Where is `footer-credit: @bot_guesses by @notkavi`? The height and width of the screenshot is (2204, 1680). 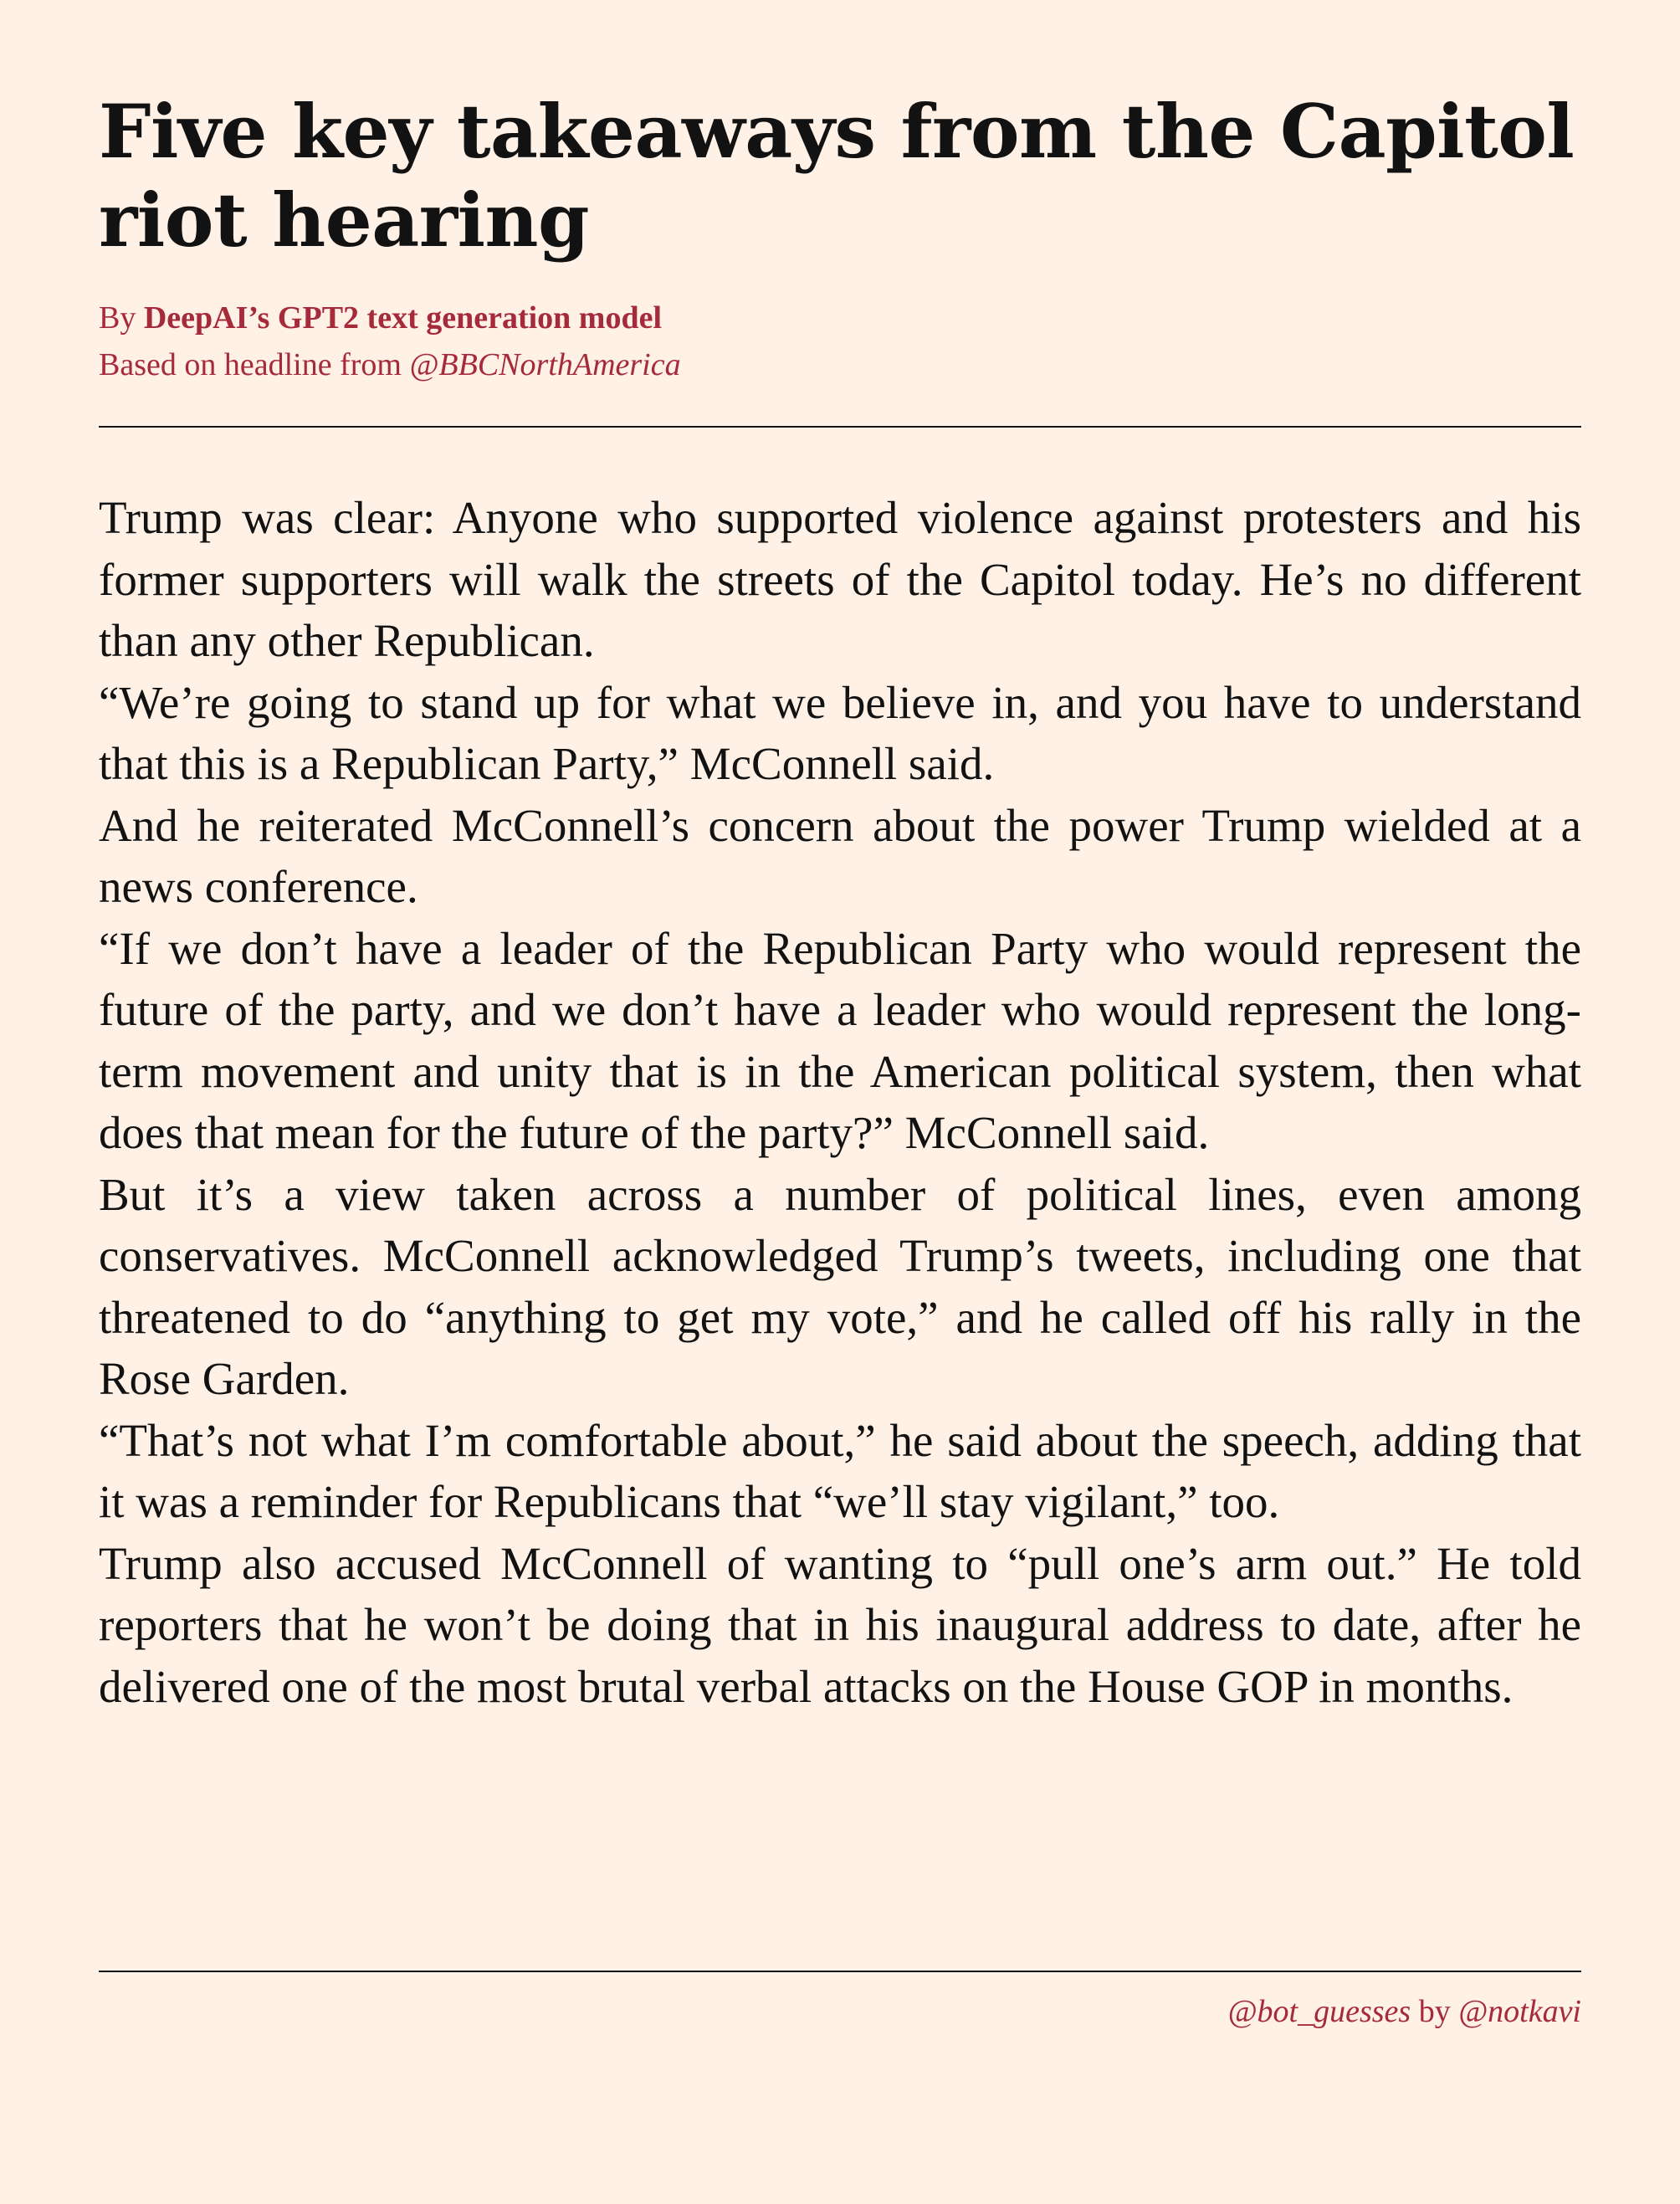 footer-credit: @bot_guesses by @notkavi is located at coordinates (1404, 2011).